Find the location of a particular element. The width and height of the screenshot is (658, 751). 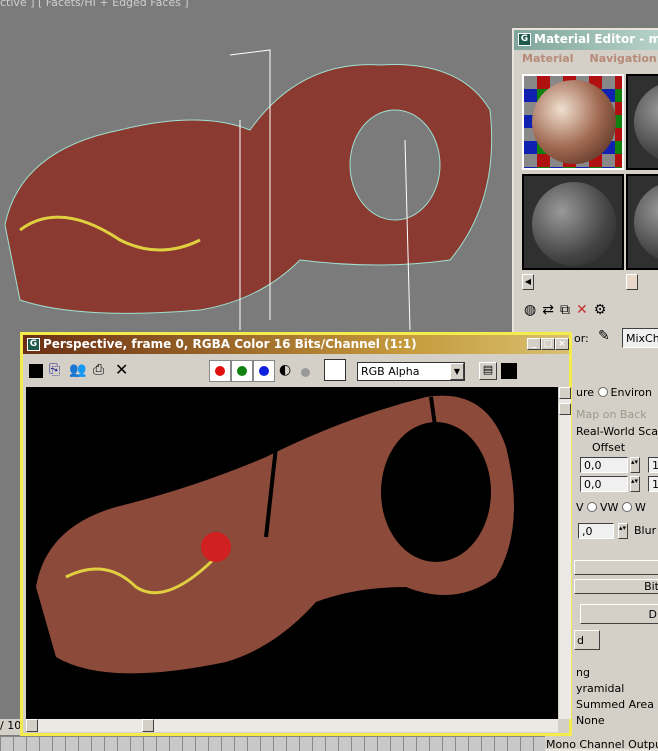

map-label: or: is located at coordinates (581, 338).